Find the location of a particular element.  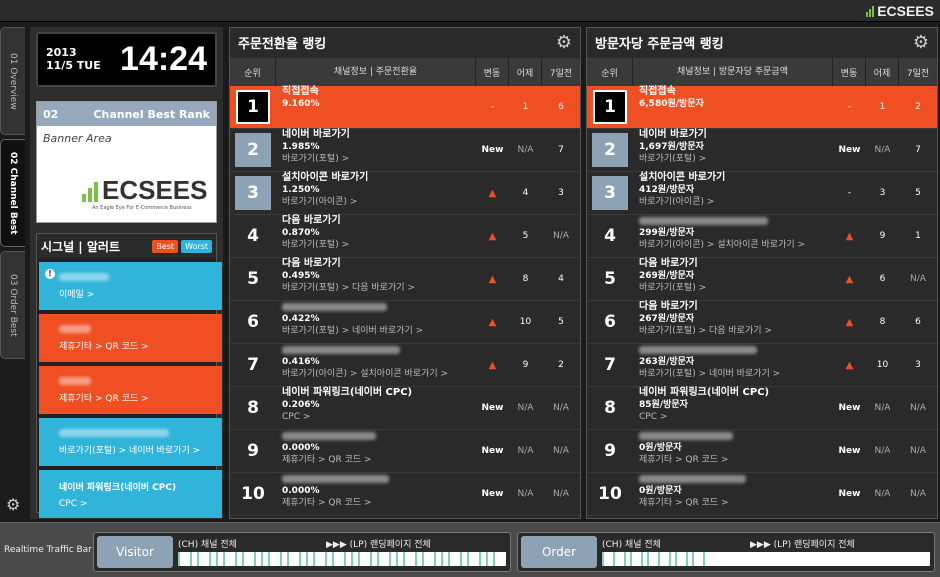

change-cell: - is located at coordinates (849, 193).